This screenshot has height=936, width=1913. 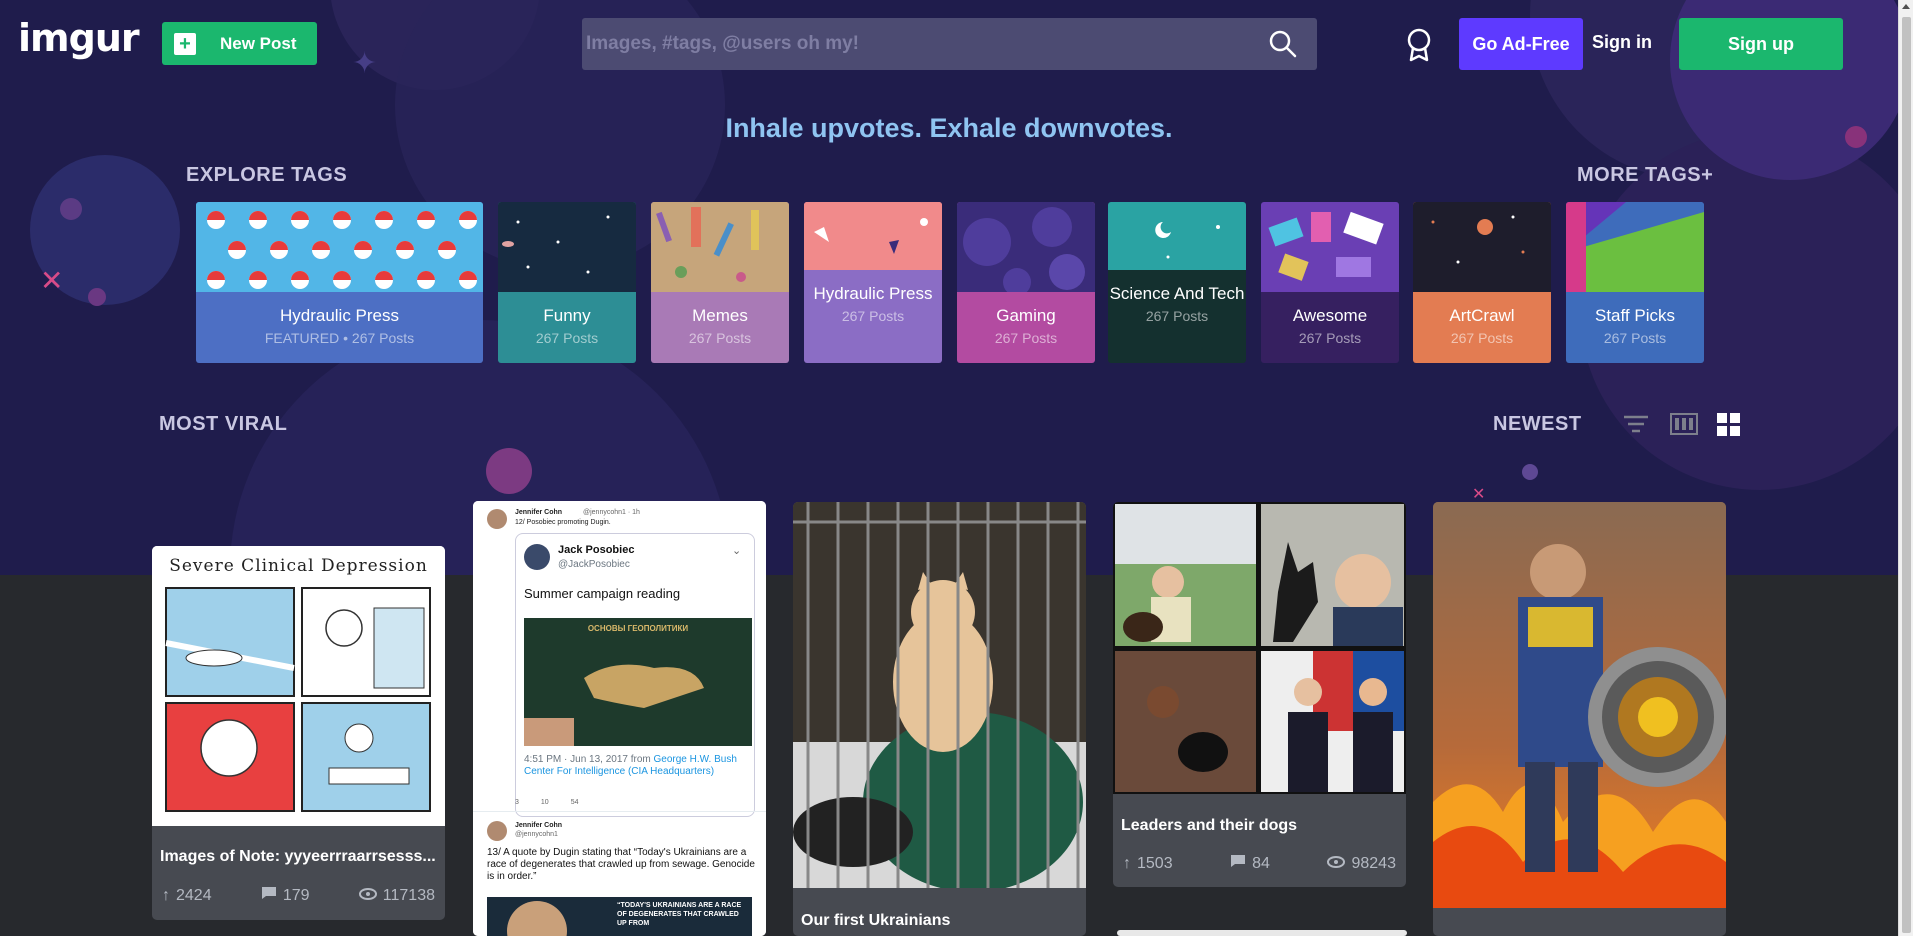 I want to click on search-input, so click(x=912, y=44).